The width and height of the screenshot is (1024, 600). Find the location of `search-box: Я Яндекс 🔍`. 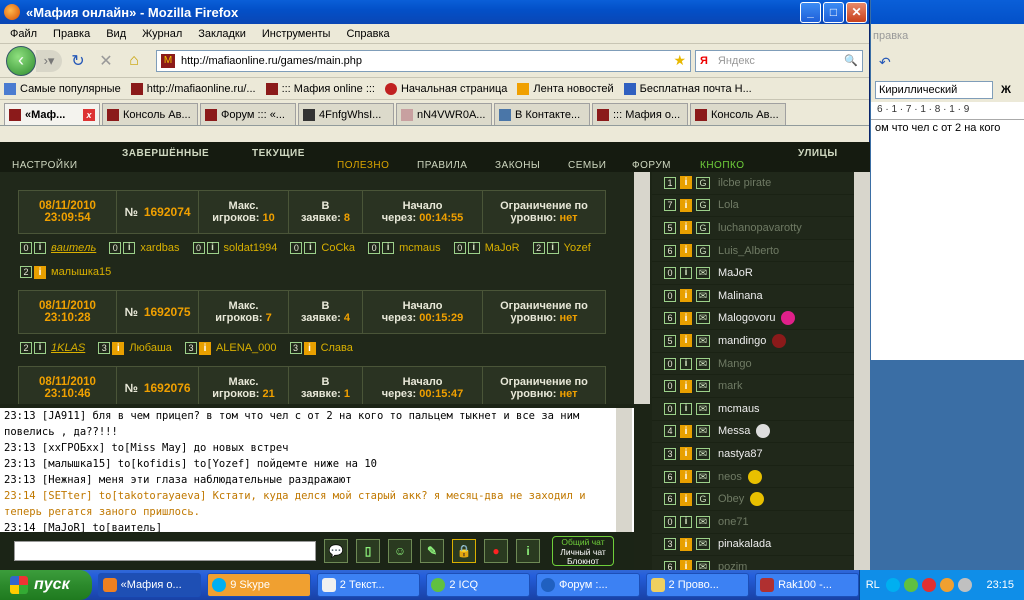

search-box: Я Яндекс 🔍 is located at coordinates (779, 60).